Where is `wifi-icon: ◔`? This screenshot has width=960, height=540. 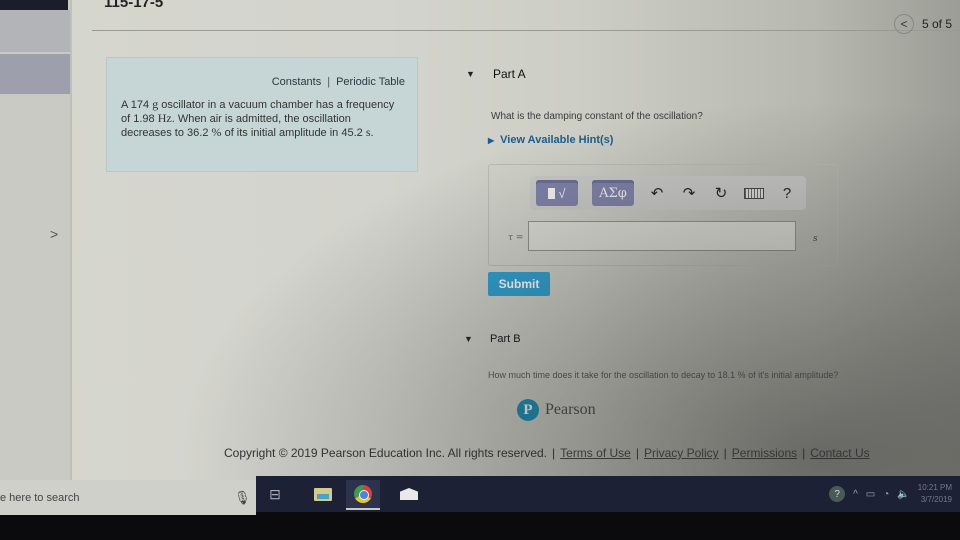
wifi-icon: ◔ is located at coordinates (886, 494).